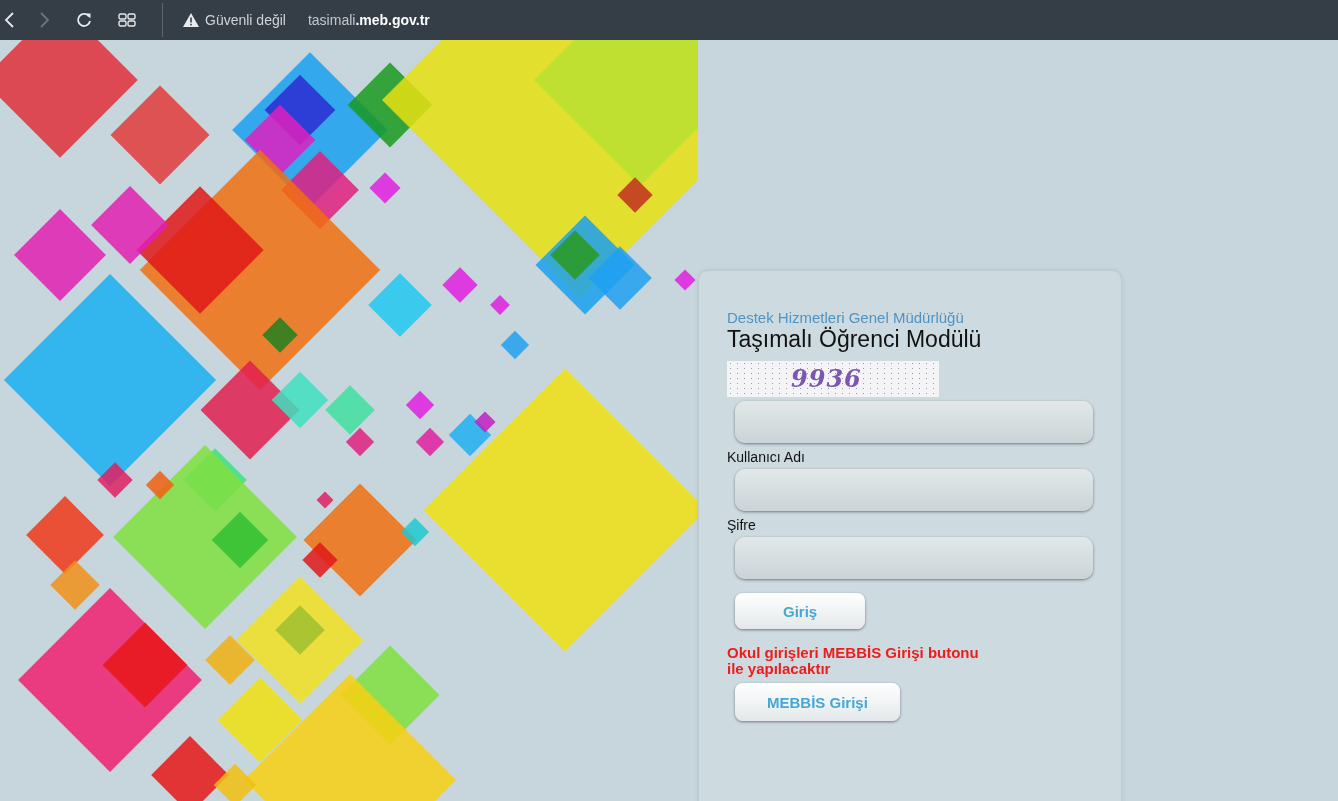  Describe the element at coordinates (766, 457) in the screenshot. I see `field-label: Kullanıcı Adı` at that location.